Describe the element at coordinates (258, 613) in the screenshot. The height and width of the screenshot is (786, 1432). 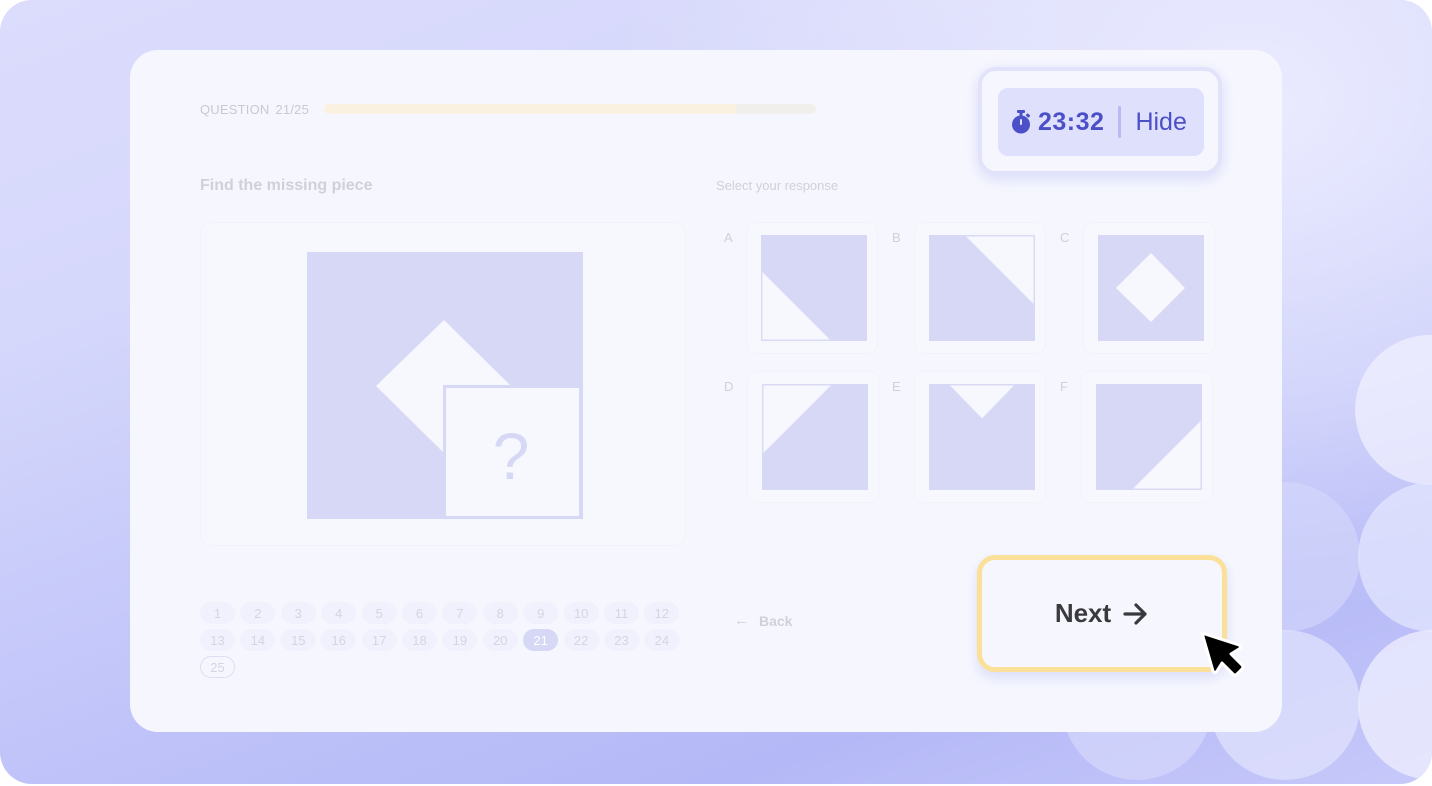
I see `page-pill-2: 2` at that location.